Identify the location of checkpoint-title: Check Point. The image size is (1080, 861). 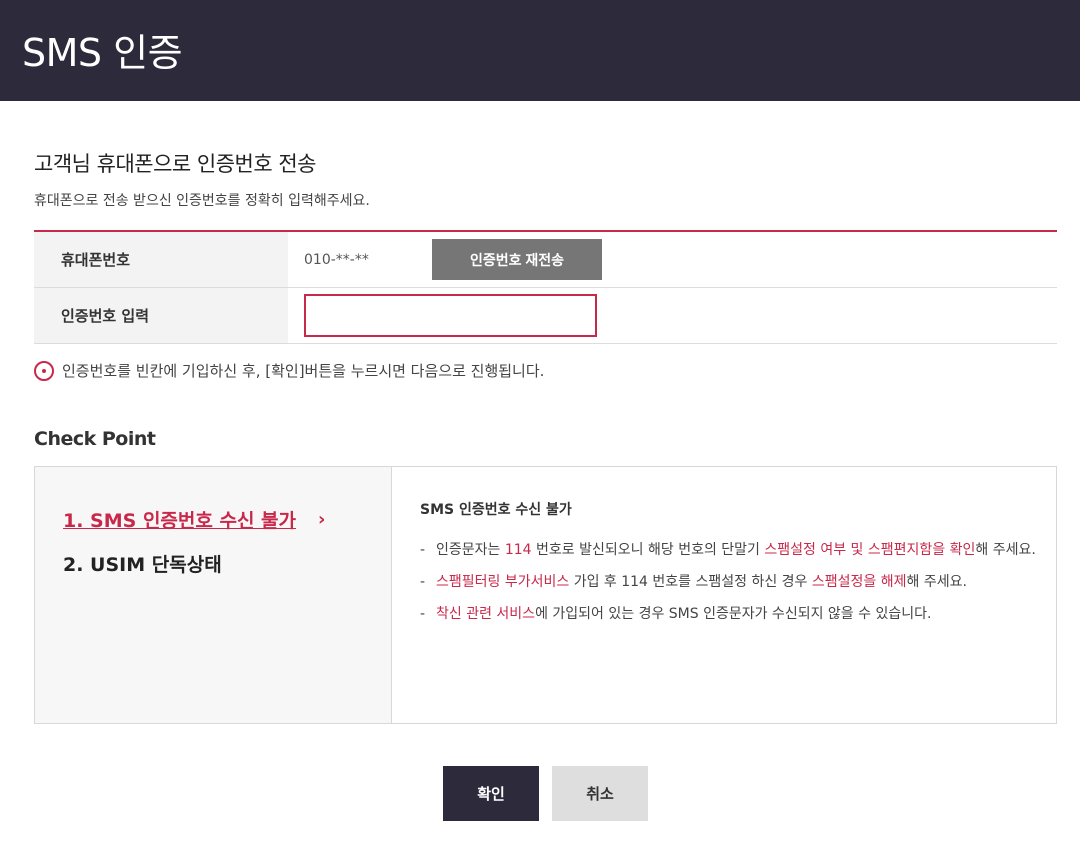
(95, 439).